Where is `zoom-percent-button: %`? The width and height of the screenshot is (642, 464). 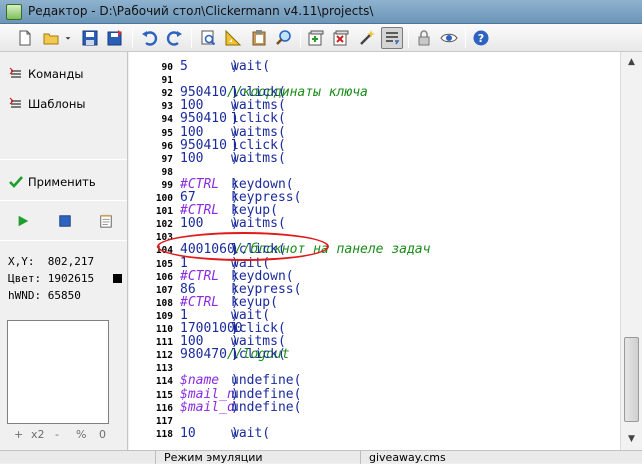
zoom-percent-button: % is located at coordinates (81, 434).